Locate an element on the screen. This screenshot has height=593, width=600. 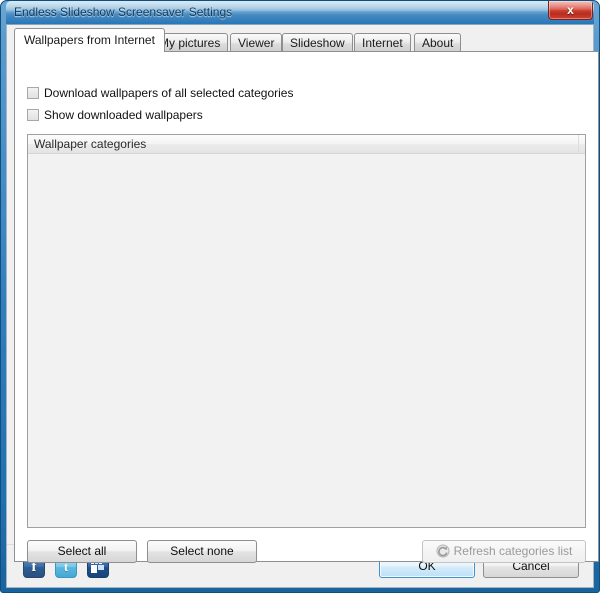
download-all-checkbox is located at coordinates (33, 93).